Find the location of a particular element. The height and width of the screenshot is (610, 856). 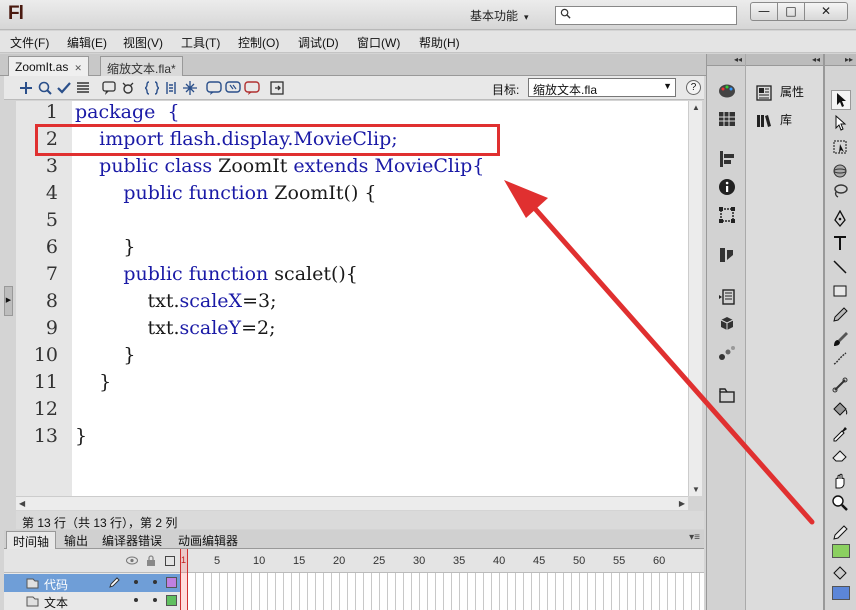

pencil-tool is located at coordinates (841, 316).